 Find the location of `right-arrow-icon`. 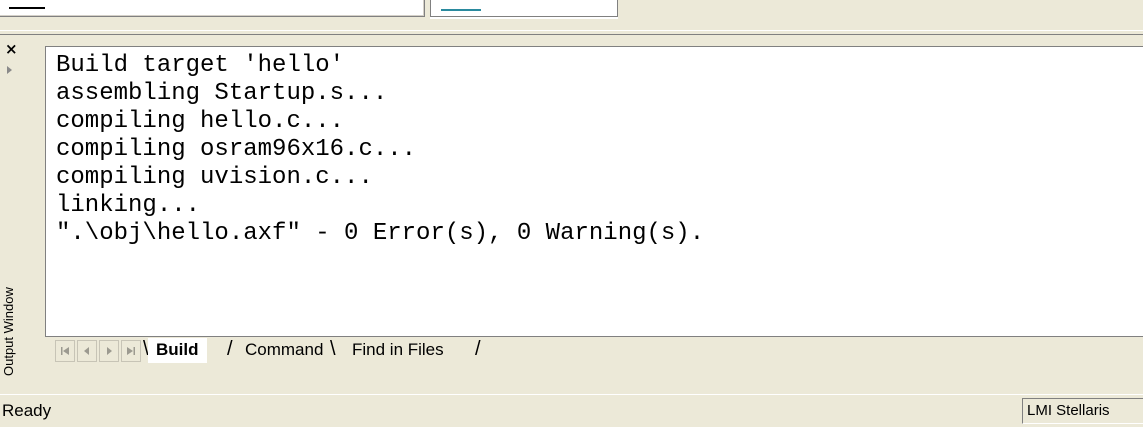

right-arrow-icon is located at coordinates (109, 351).